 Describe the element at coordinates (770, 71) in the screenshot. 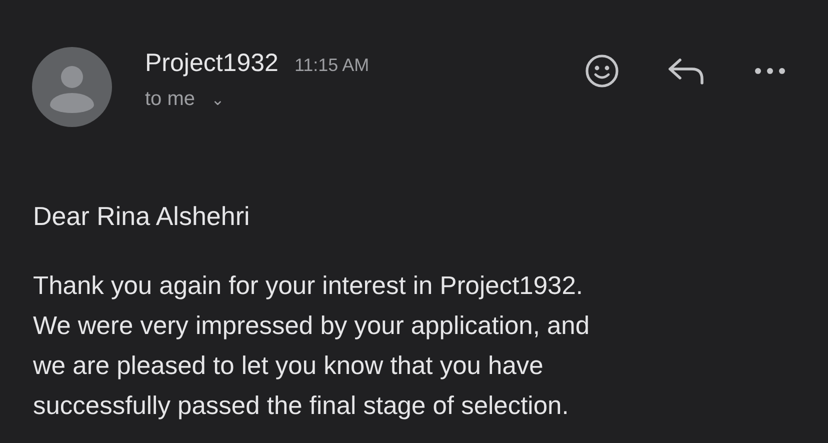

I see `more-options-icon` at that location.